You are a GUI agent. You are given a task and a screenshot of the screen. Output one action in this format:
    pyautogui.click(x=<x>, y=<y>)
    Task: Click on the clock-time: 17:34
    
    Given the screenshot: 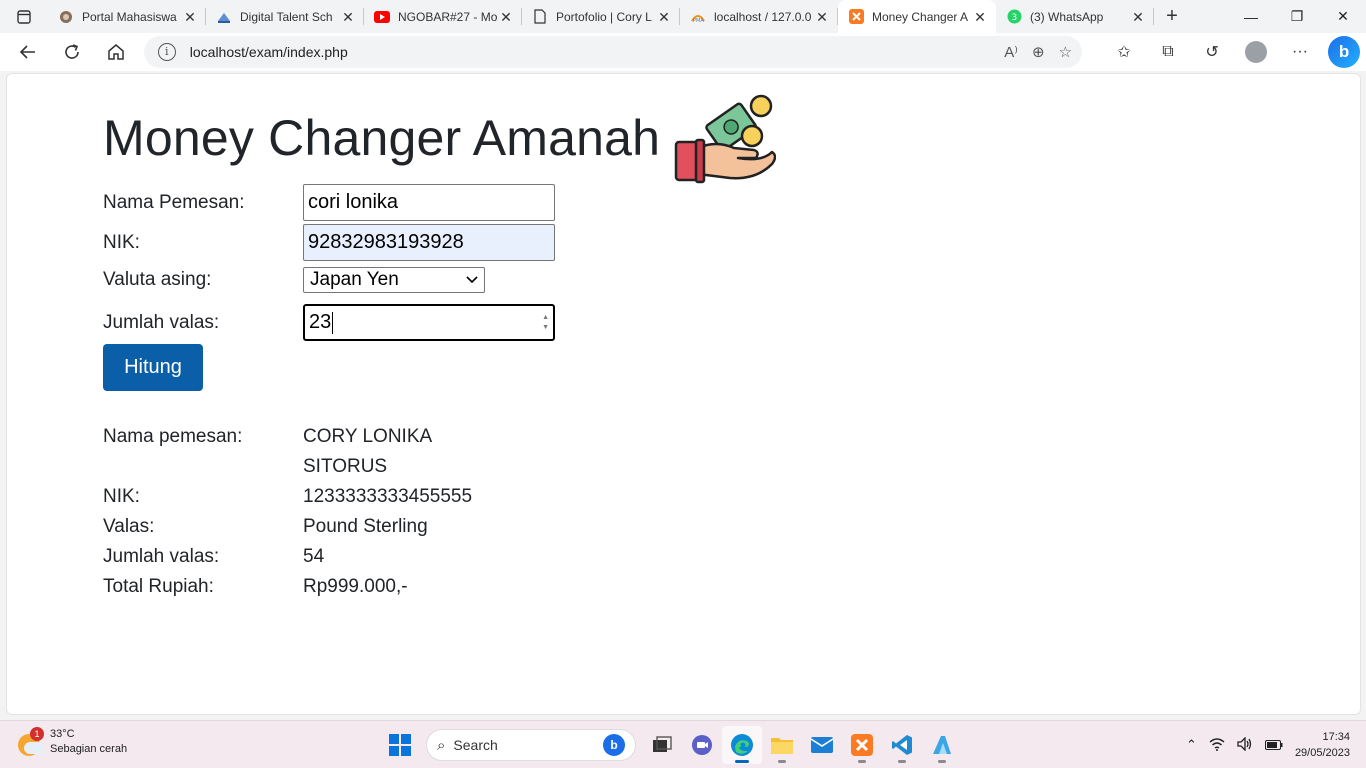 What is the action you would take?
    pyautogui.click(x=1336, y=737)
    